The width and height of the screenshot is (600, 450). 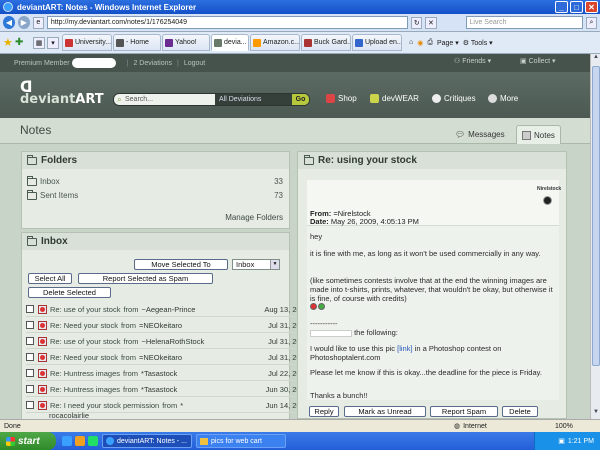 What do you see at coordinates (50, 278) in the screenshot?
I see `select-all-button: Select All` at bounding box center [50, 278].